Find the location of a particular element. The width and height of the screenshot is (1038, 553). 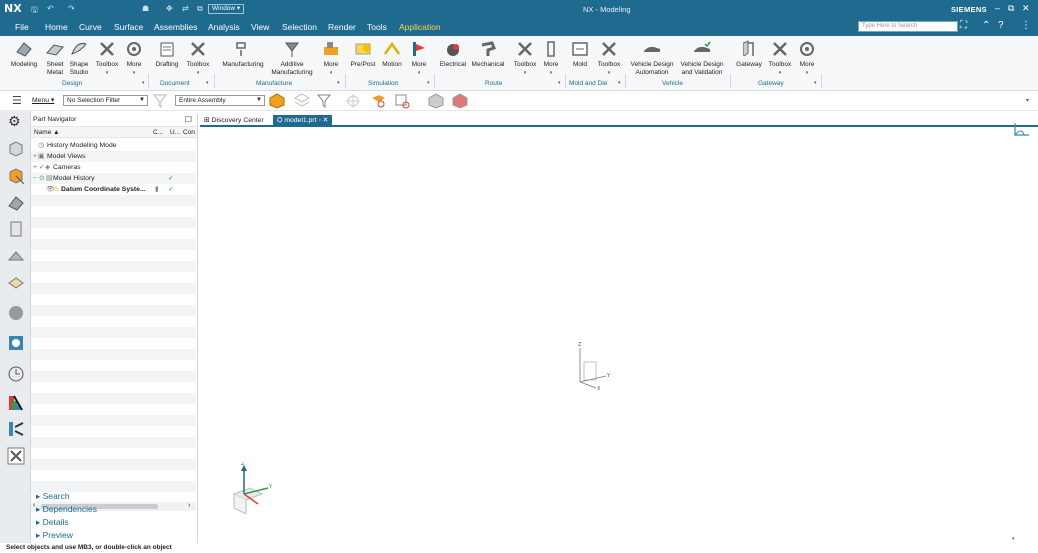

menu-surface: Surface is located at coordinates (128, 27).